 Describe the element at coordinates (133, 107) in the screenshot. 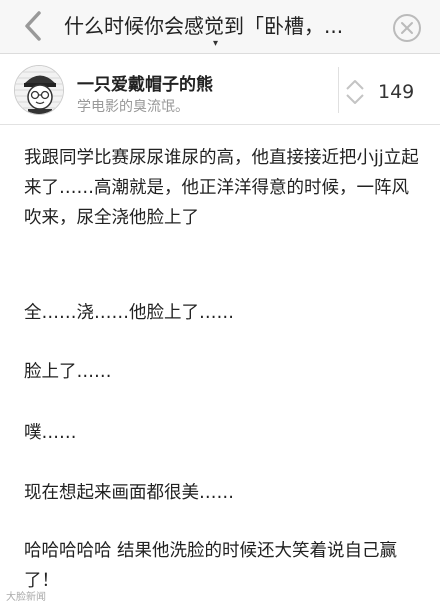

I see `author-bio: 学电影的臭流氓。` at that location.